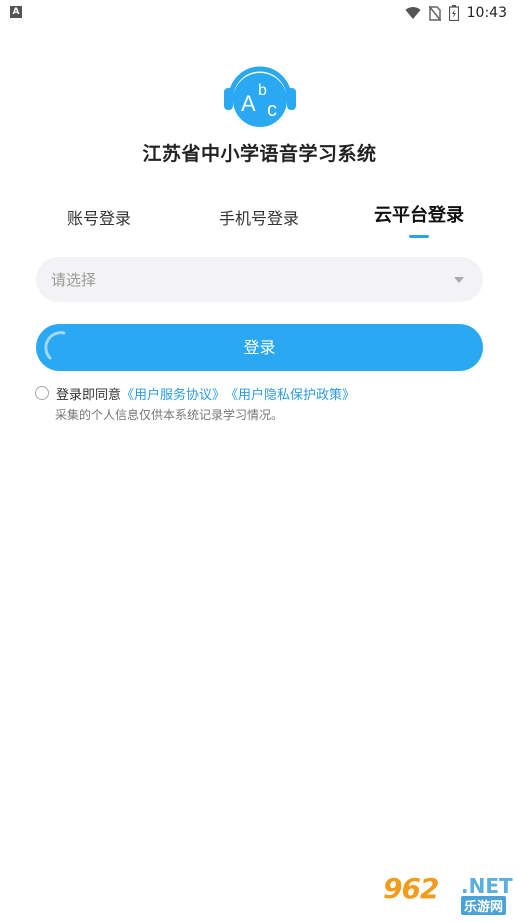  What do you see at coordinates (487, 886) in the screenshot?
I see `watermark-net: .NET` at bounding box center [487, 886].